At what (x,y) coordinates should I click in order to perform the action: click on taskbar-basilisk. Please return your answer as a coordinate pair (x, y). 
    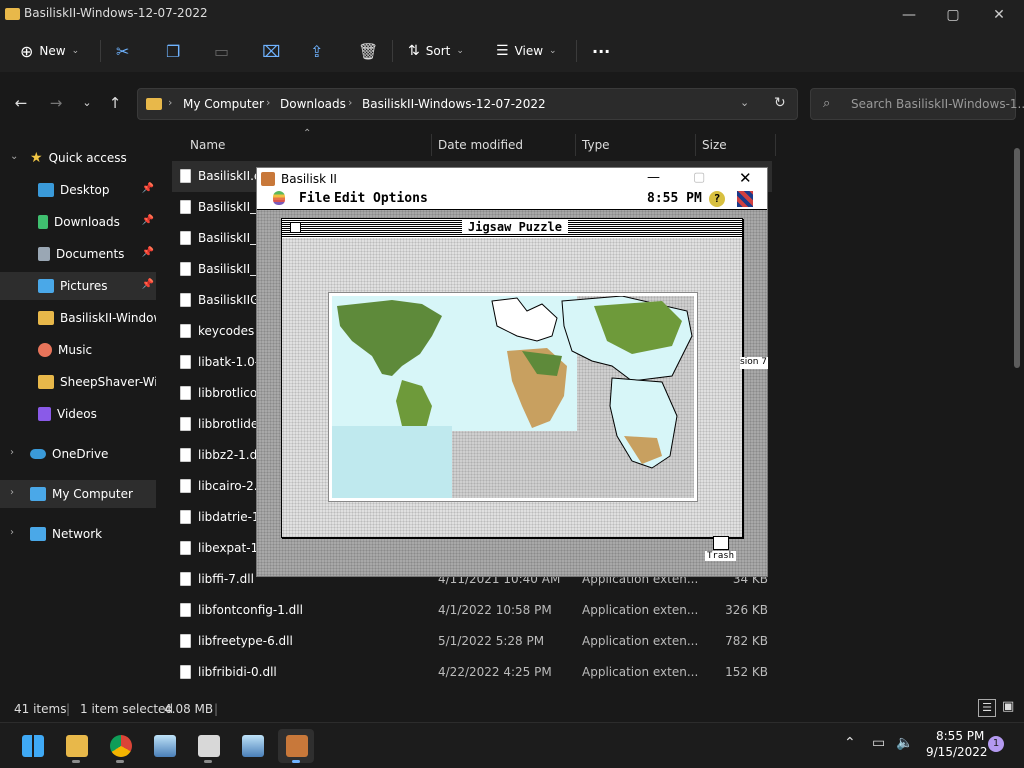
    Looking at the image, I should click on (296, 746).